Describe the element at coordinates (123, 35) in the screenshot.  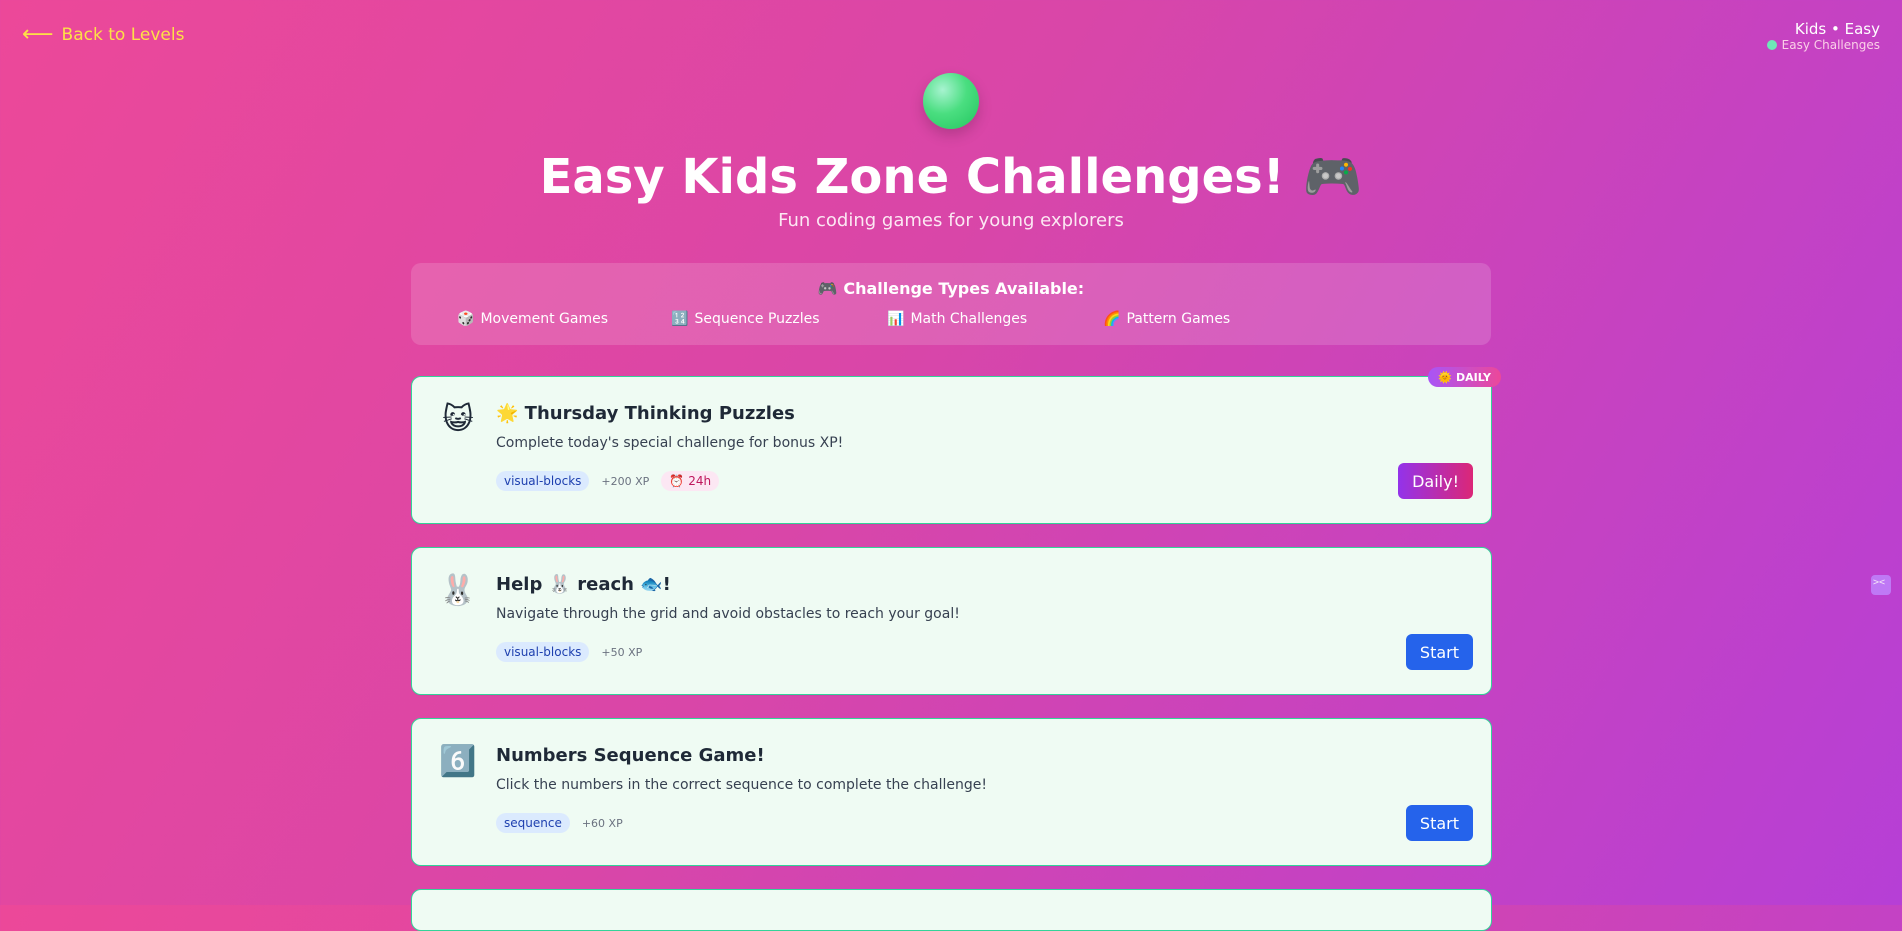
I see `back-label: Back to Levels` at that location.